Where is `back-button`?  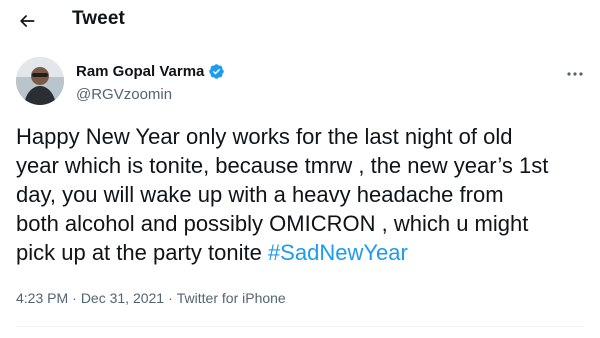
back-button is located at coordinates (27, 21).